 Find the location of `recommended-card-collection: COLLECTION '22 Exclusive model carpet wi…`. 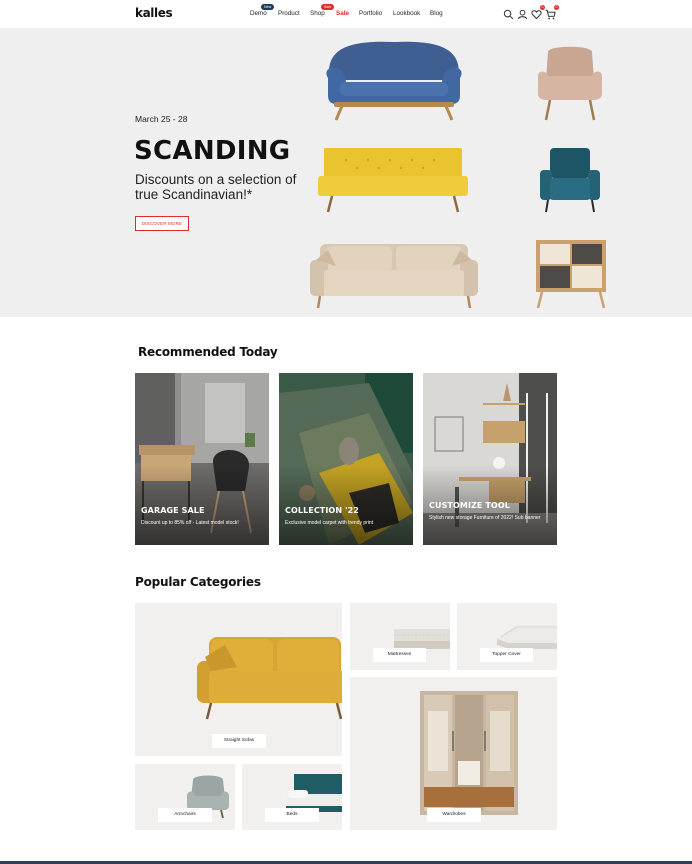

recommended-card-collection: COLLECTION '22 Exclusive model carpet wi… is located at coordinates (346, 459).